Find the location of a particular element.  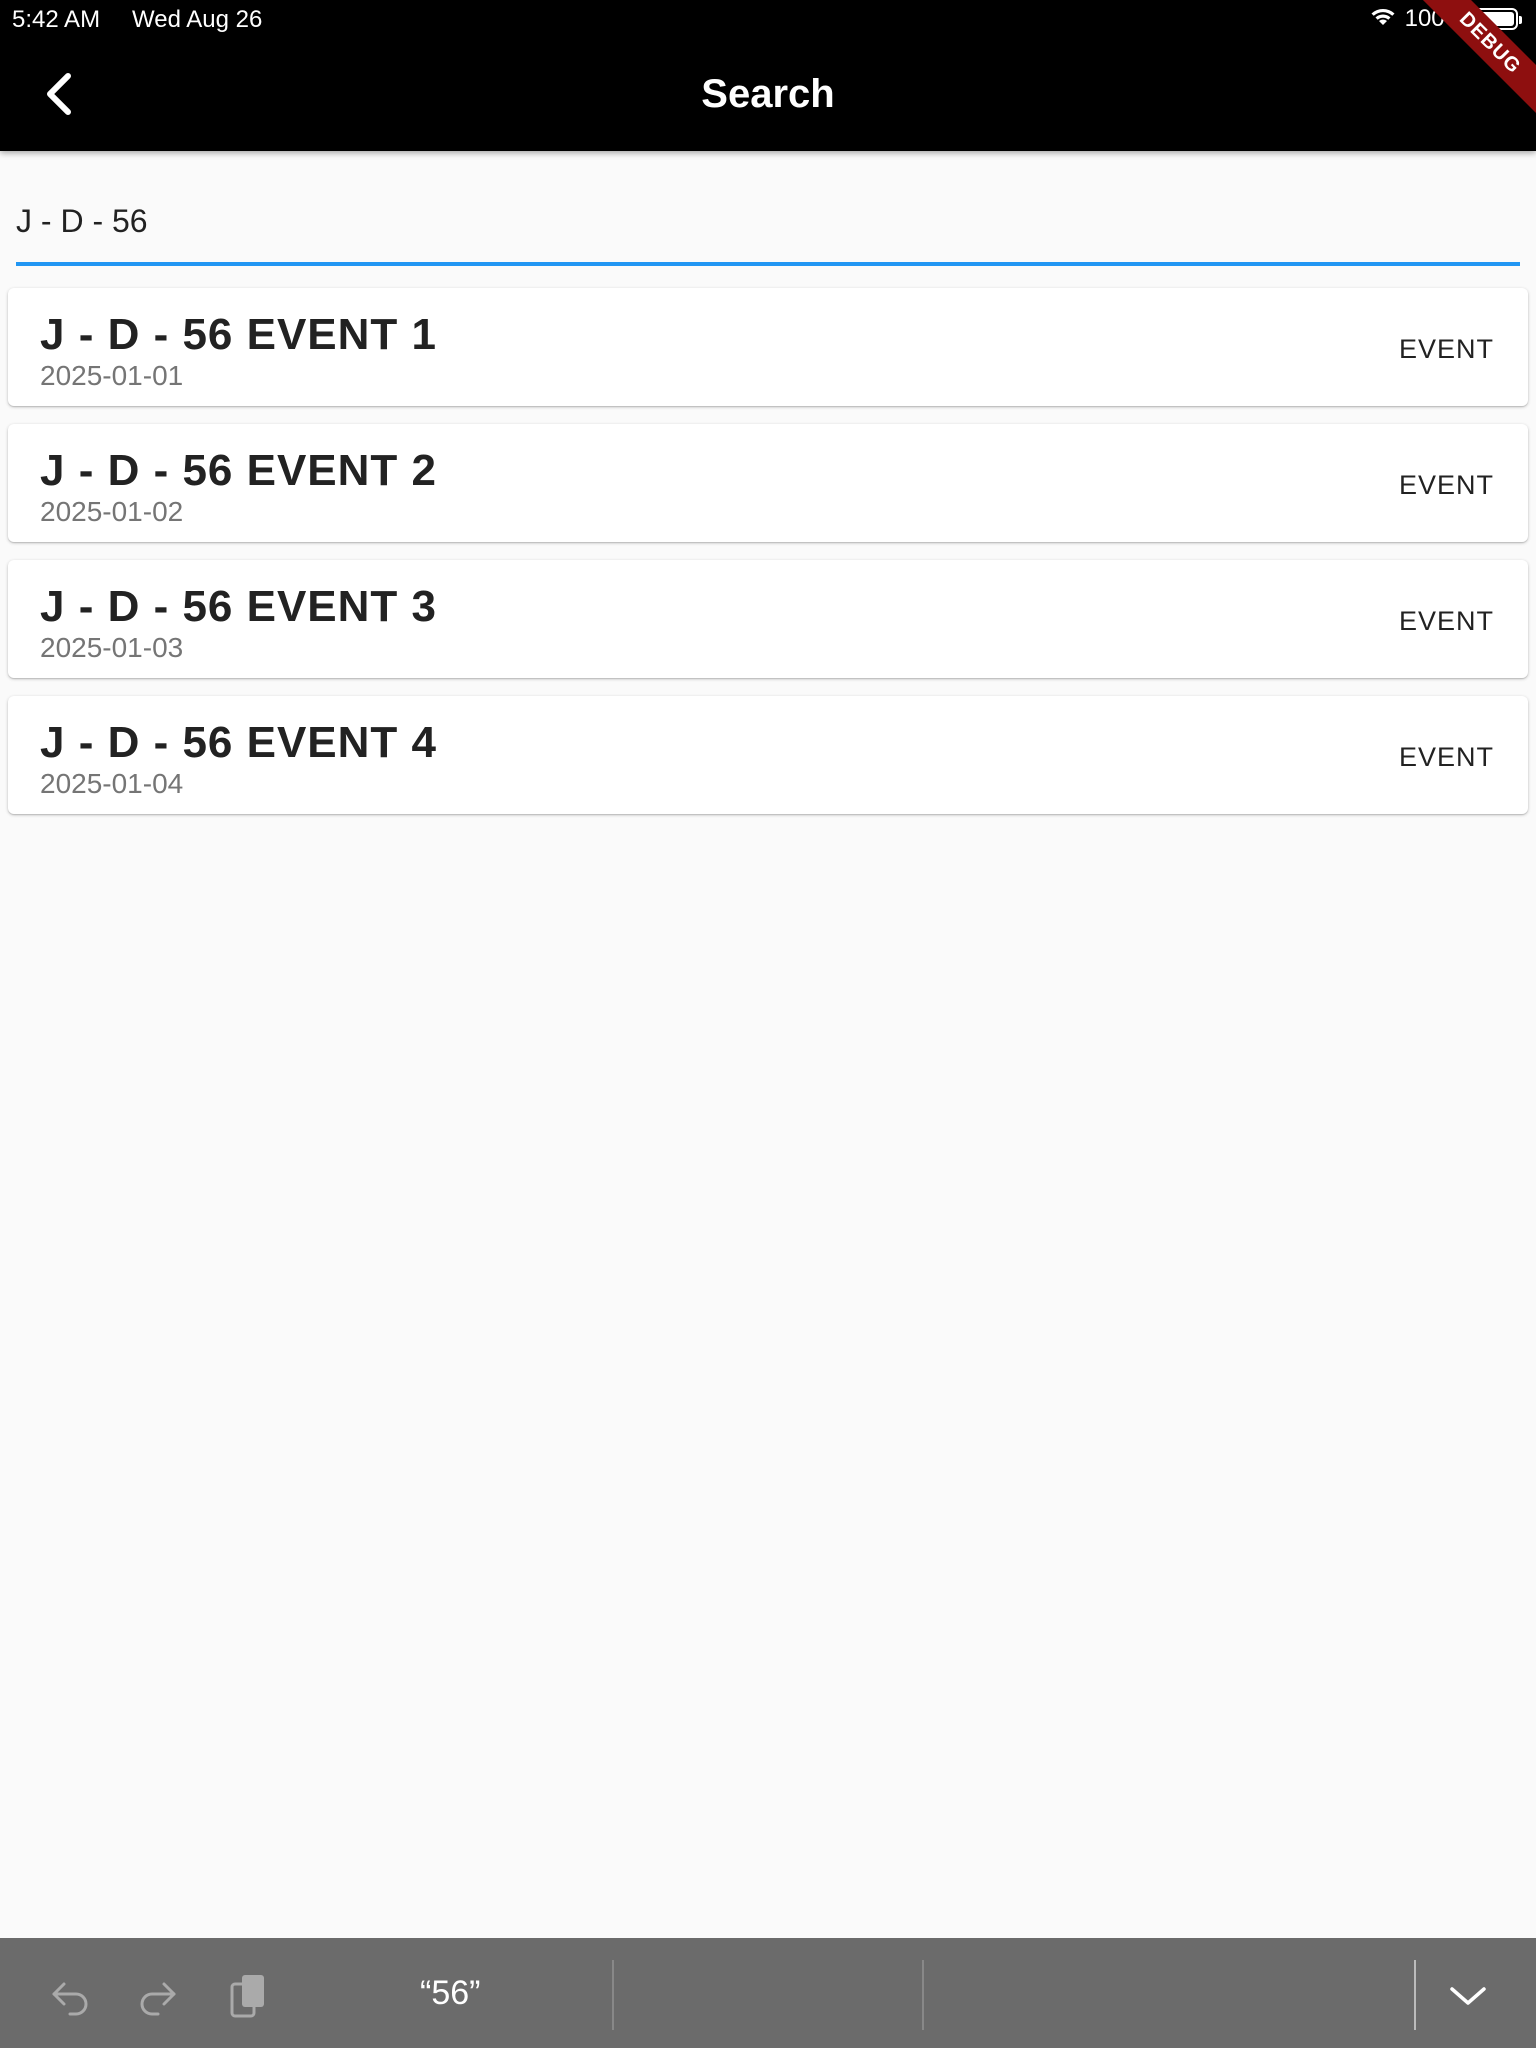

search-field is located at coordinates (768, 223).